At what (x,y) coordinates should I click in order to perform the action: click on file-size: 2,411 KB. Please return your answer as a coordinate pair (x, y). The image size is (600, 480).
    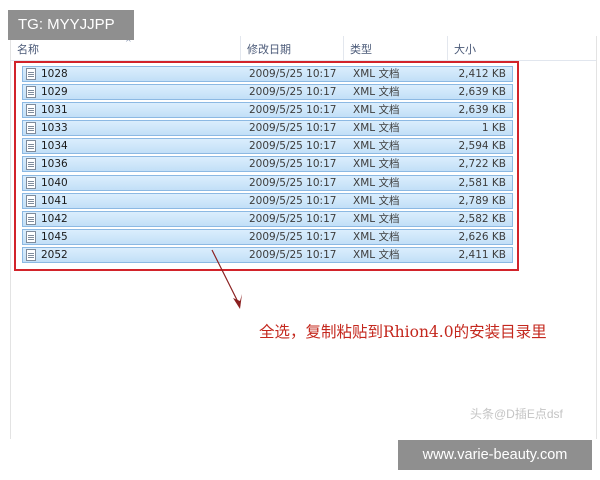
    Looking at the image, I should click on (482, 254).